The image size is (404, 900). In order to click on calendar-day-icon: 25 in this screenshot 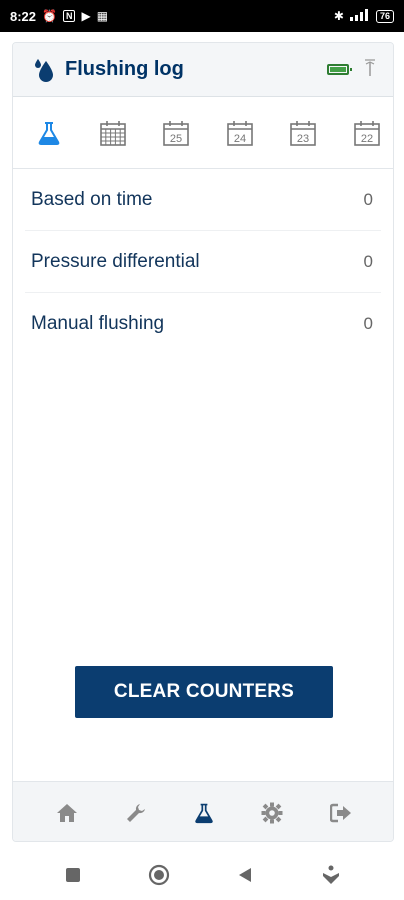, I will do `click(176, 133)`.